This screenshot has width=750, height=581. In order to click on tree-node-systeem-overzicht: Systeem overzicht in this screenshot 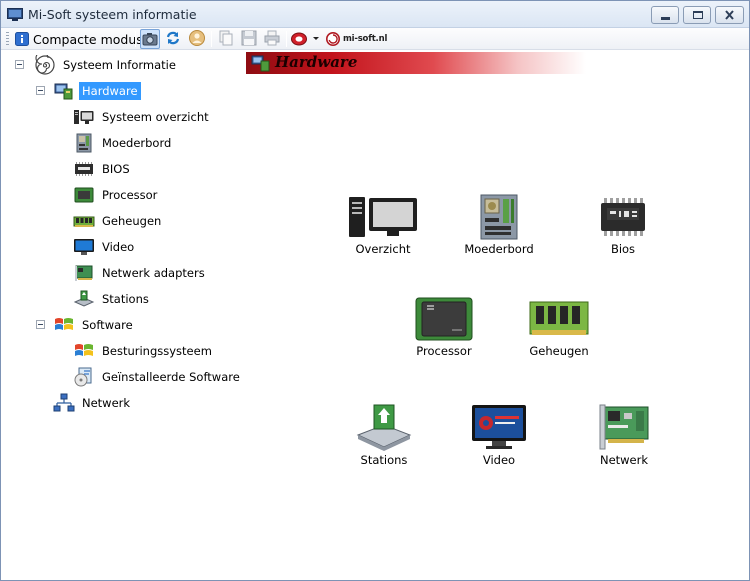, I will do `click(142, 117)`.